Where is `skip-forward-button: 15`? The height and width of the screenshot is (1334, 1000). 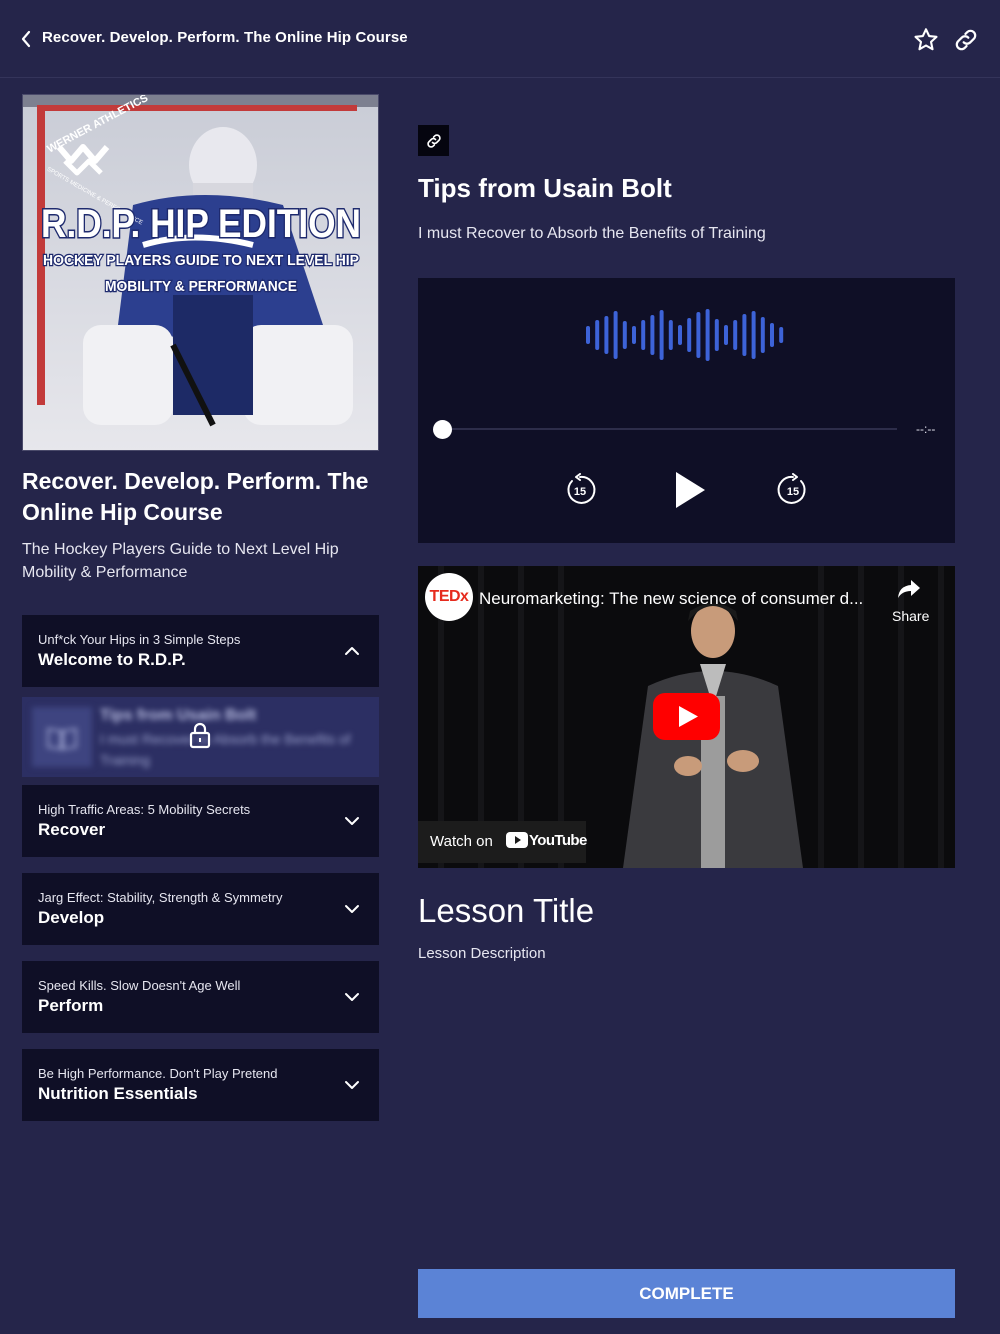
skip-forward-button: 15 is located at coordinates (793, 490).